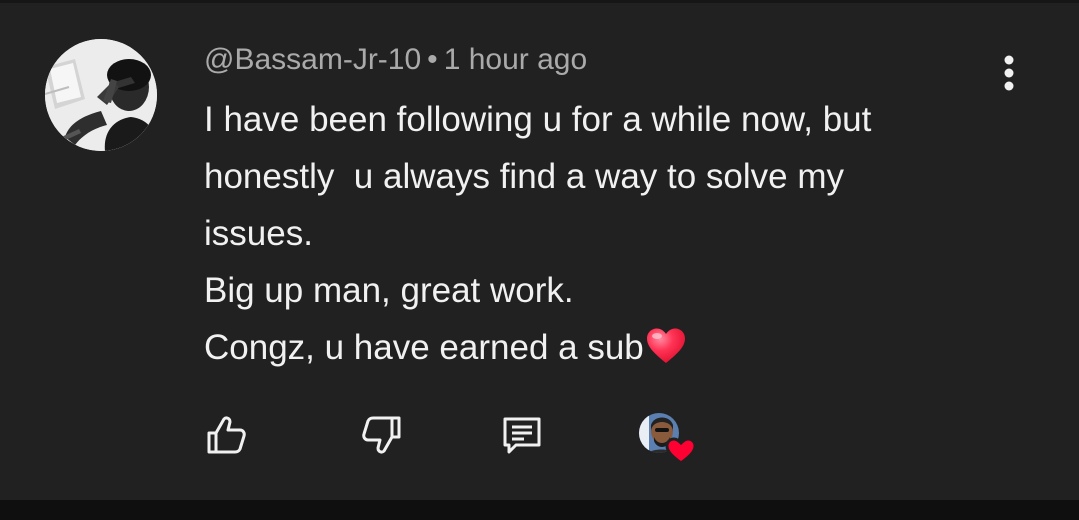 This screenshot has width=1079, height=520. What do you see at coordinates (515, 59) in the screenshot?
I see `comment-timestamp: 1 hour ago` at bounding box center [515, 59].